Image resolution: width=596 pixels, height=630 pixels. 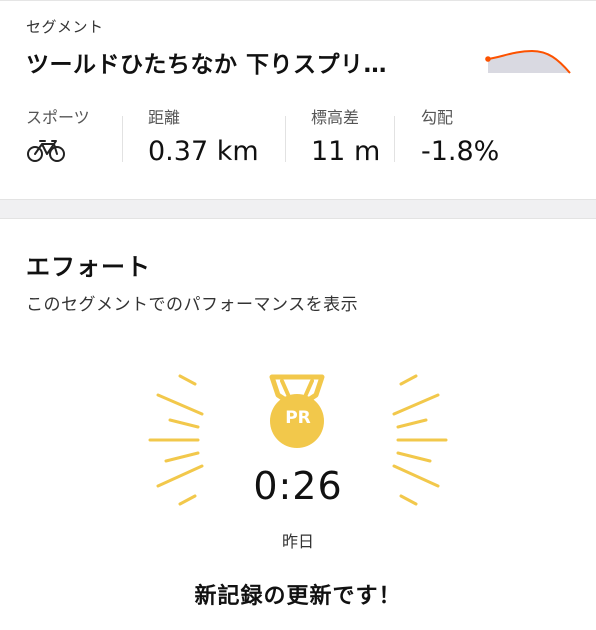 I want to click on stat-grade-label: 勾配, so click(x=437, y=117).